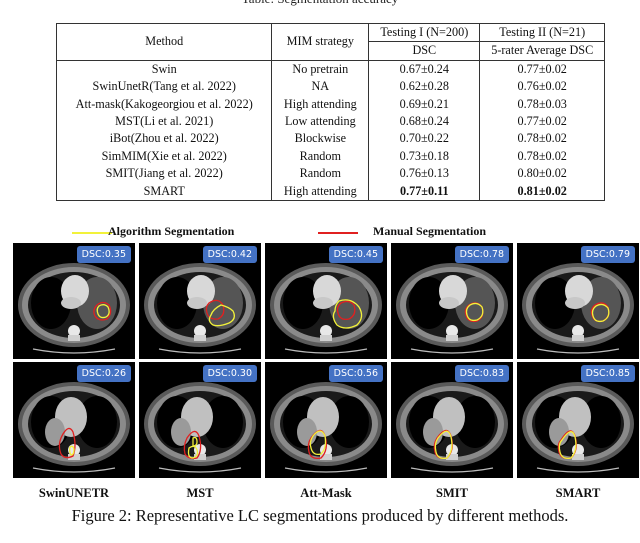 The height and width of the screenshot is (543, 640). Describe the element at coordinates (164, 69) in the screenshot. I see `cell-method: Swin` at that location.